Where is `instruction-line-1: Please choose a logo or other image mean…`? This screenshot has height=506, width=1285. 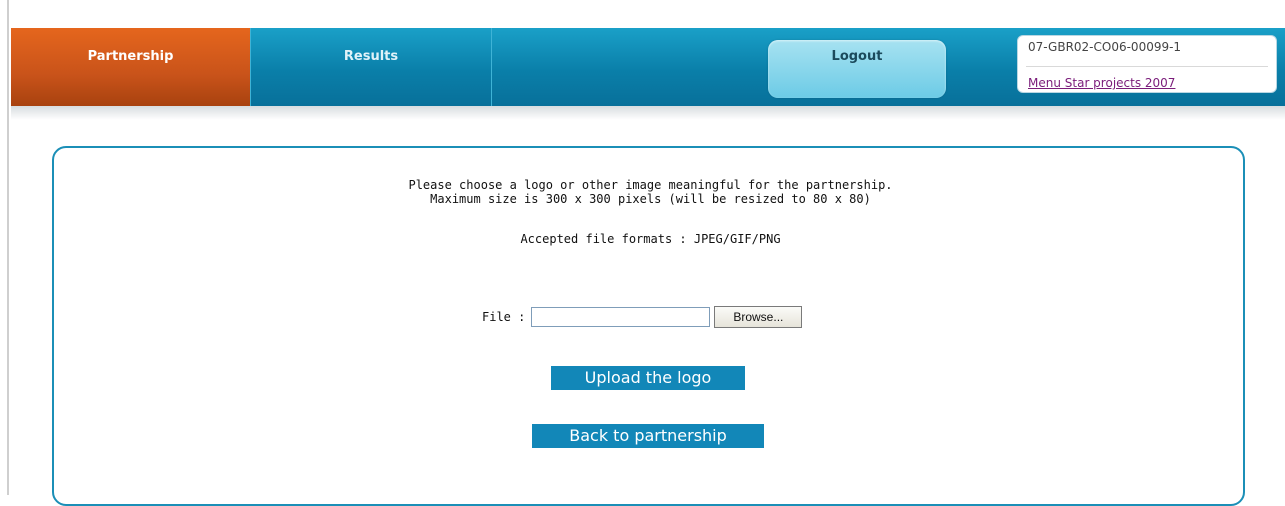 instruction-line-1: Please choose a logo or other image mean… is located at coordinates (650, 185).